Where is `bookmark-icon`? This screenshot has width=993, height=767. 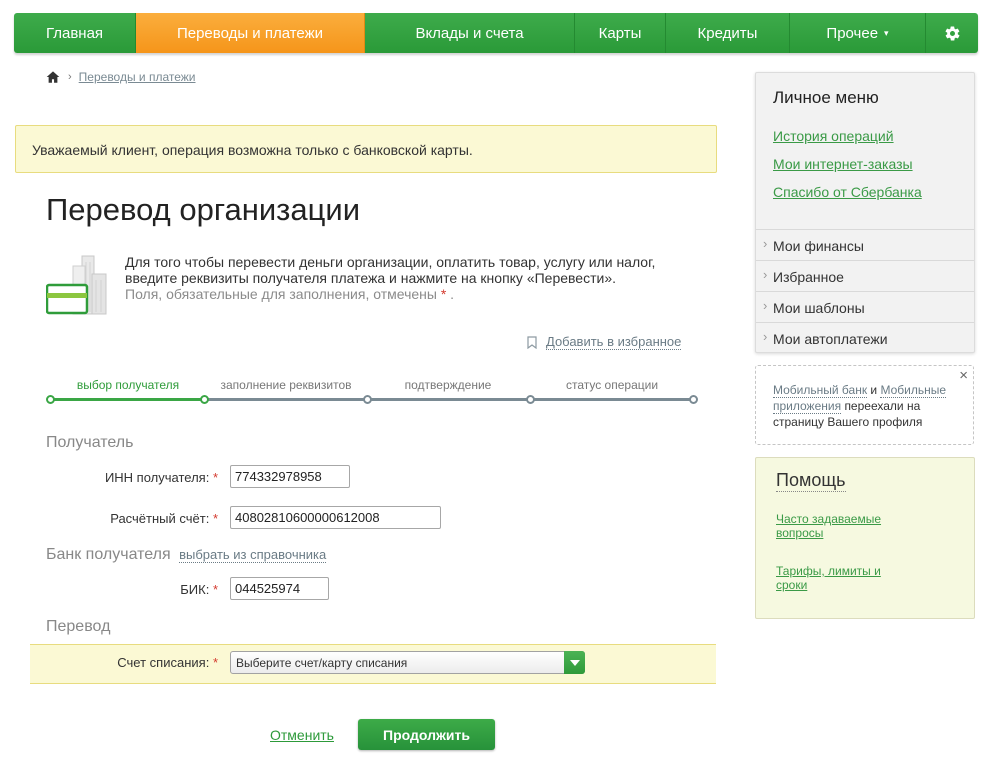
bookmark-icon is located at coordinates (532, 342).